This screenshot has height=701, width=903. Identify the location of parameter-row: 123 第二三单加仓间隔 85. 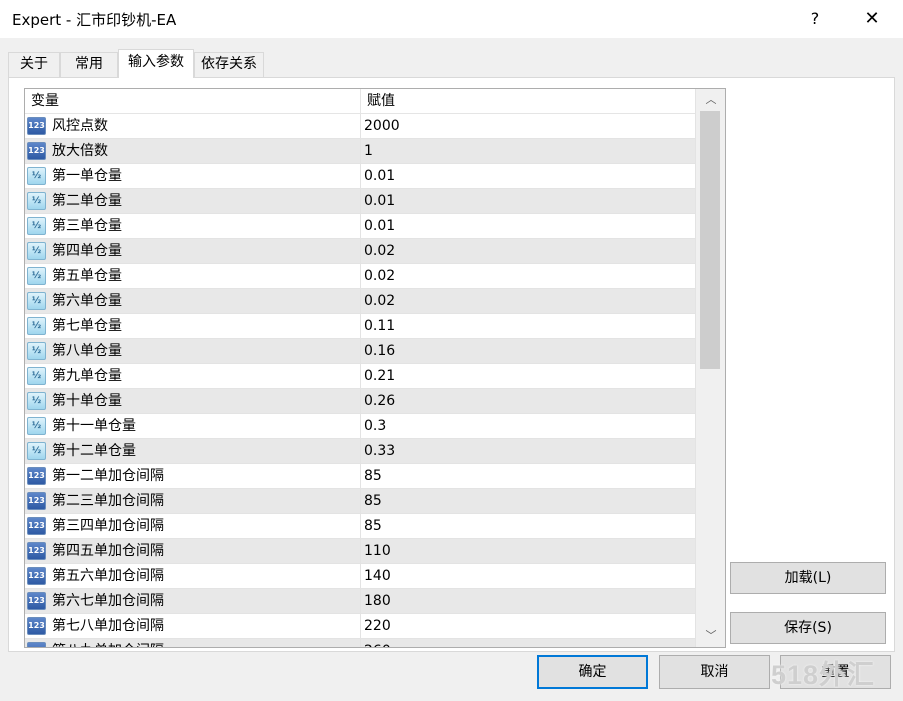
(360, 501).